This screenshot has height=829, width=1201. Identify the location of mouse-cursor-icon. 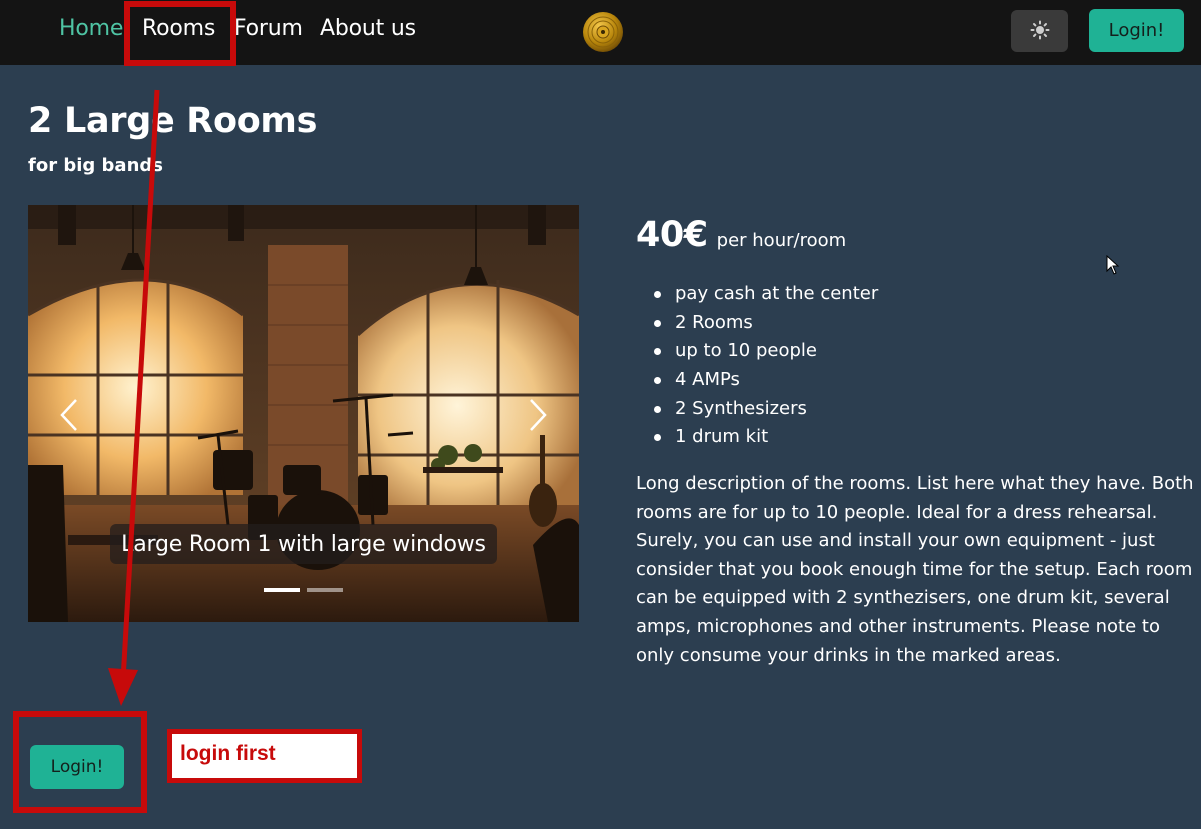
(1113, 265).